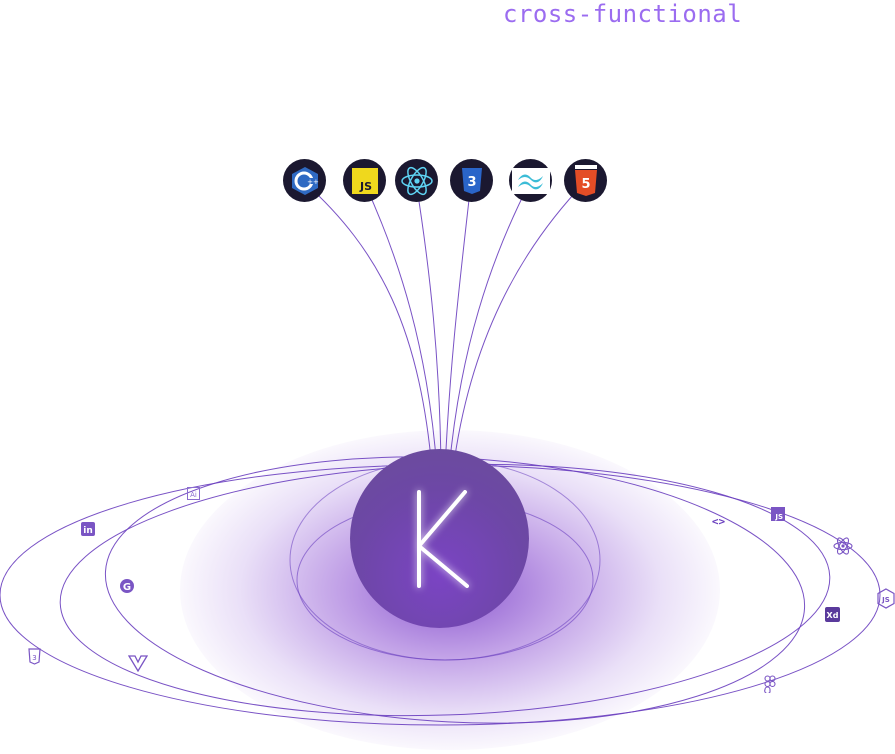 This screenshot has height=754, width=895. I want to click on linkedin-icon: in, so click(88, 530).